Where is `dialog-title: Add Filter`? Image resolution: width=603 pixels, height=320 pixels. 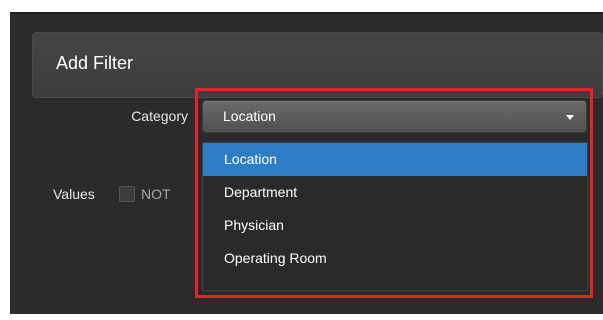 dialog-title: Add Filter is located at coordinates (95, 63).